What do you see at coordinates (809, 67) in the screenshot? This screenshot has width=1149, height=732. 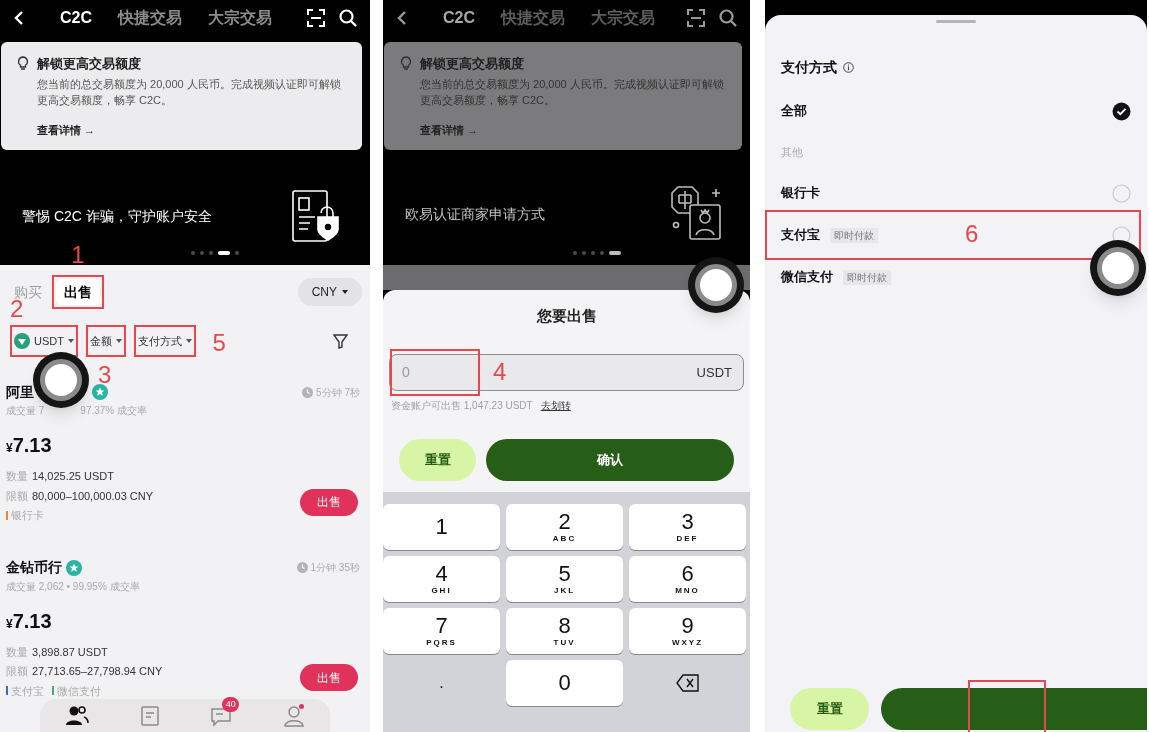 I see `sheet-title: 支付方式` at bounding box center [809, 67].